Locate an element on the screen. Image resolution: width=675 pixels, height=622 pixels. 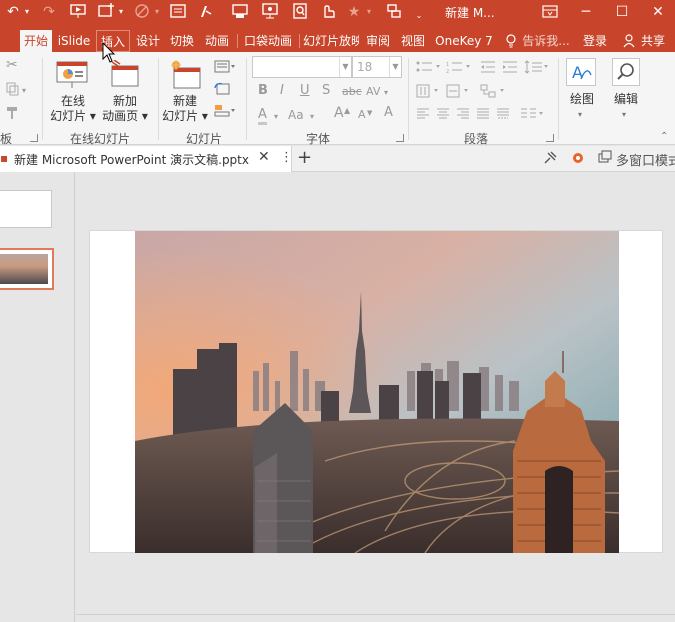
new-tab-button: + is located at coordinates (304, 157).